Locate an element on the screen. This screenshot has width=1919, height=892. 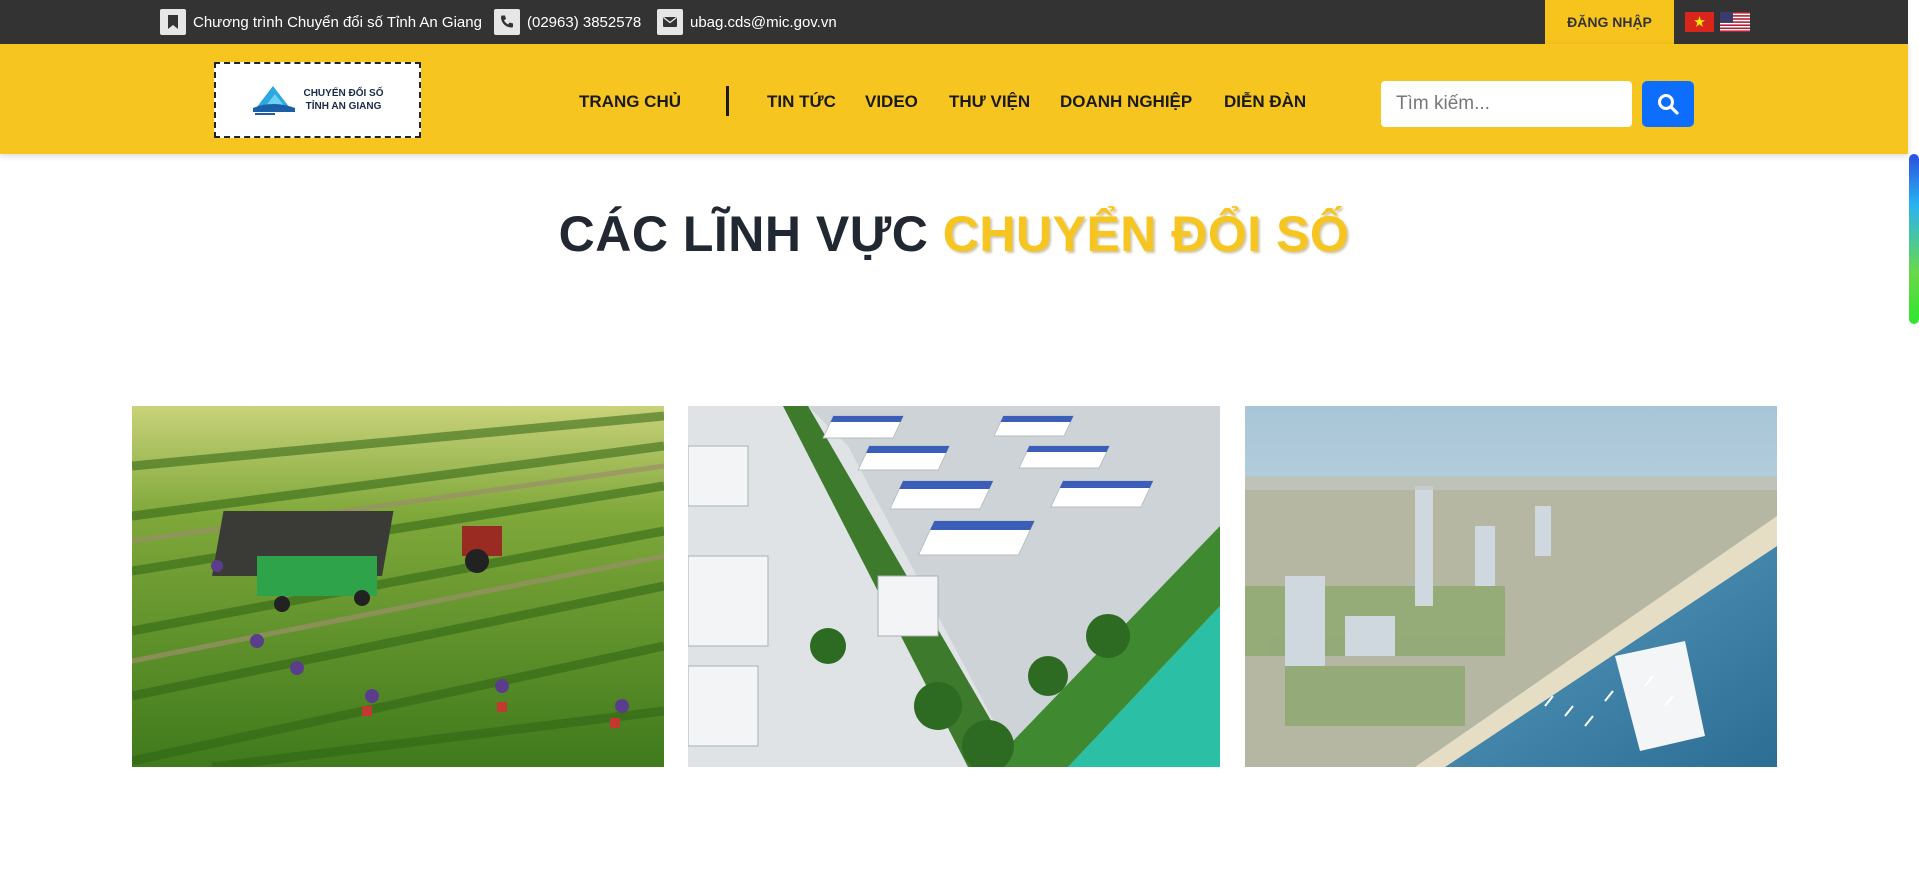
industrial-park-photo is located at coordinates (954, 586).